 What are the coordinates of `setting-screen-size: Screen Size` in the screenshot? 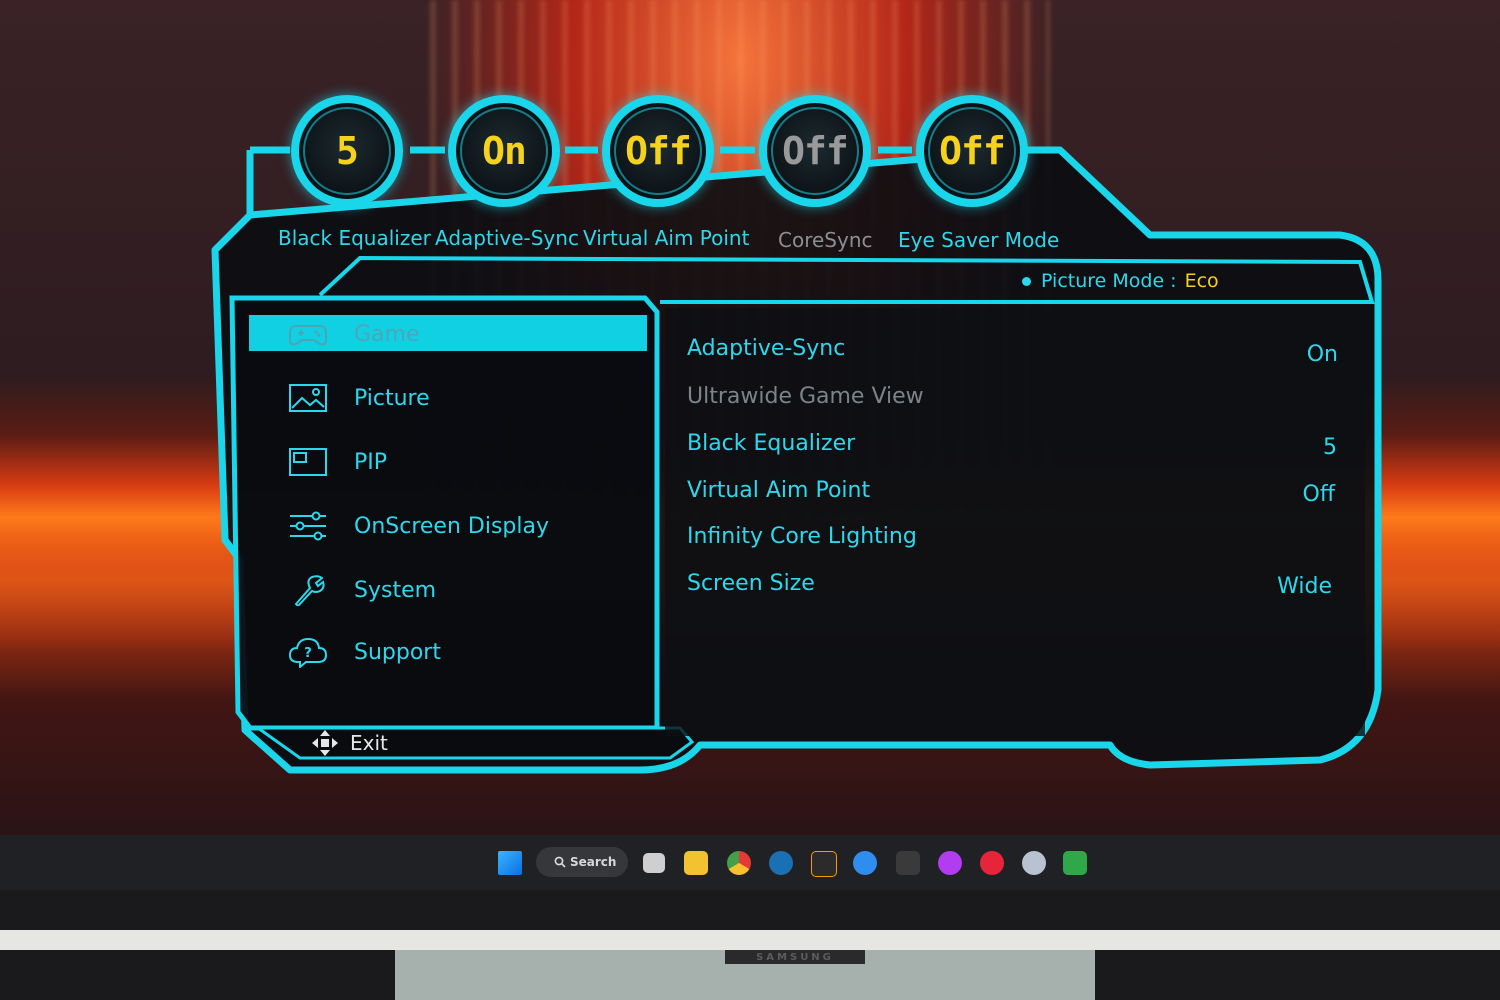 It's located at (751, 583).